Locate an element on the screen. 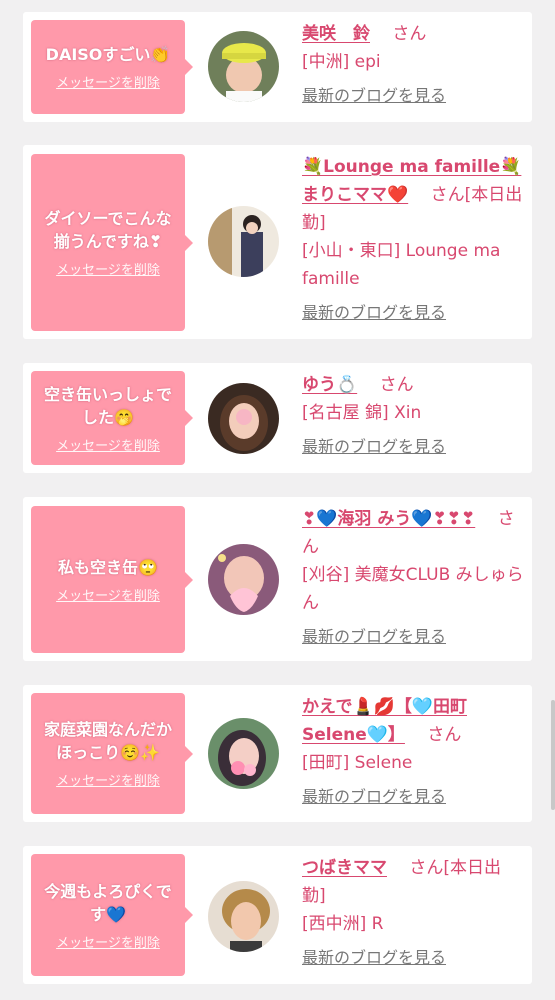 This screenshot has height=1000, width=555. message-bubble: 今週もよろぴくです💙 メッセージを削除 is located at coordinates (112, 915).